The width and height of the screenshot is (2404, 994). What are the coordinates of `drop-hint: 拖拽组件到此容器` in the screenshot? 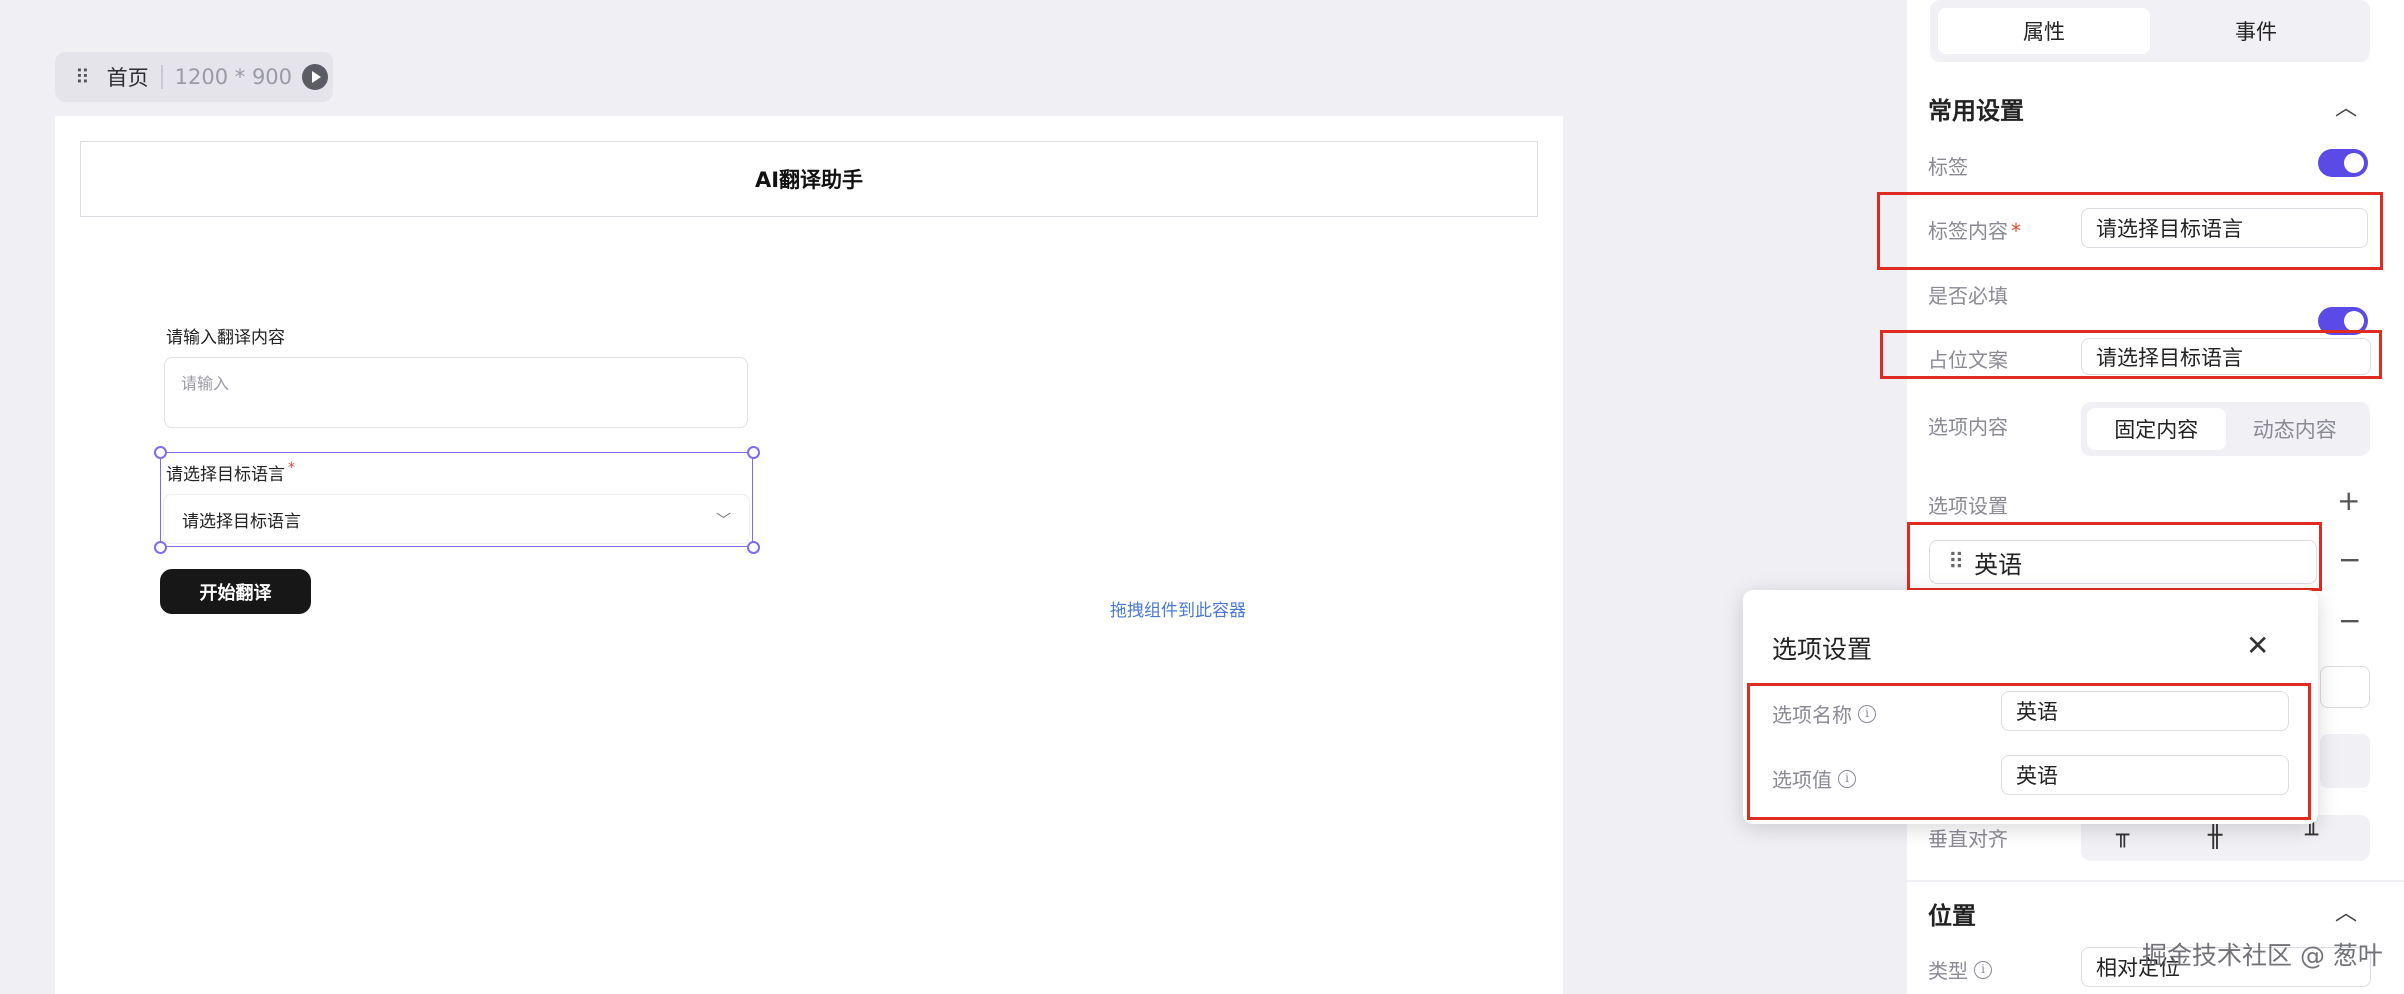 It's located at (1178, 611).